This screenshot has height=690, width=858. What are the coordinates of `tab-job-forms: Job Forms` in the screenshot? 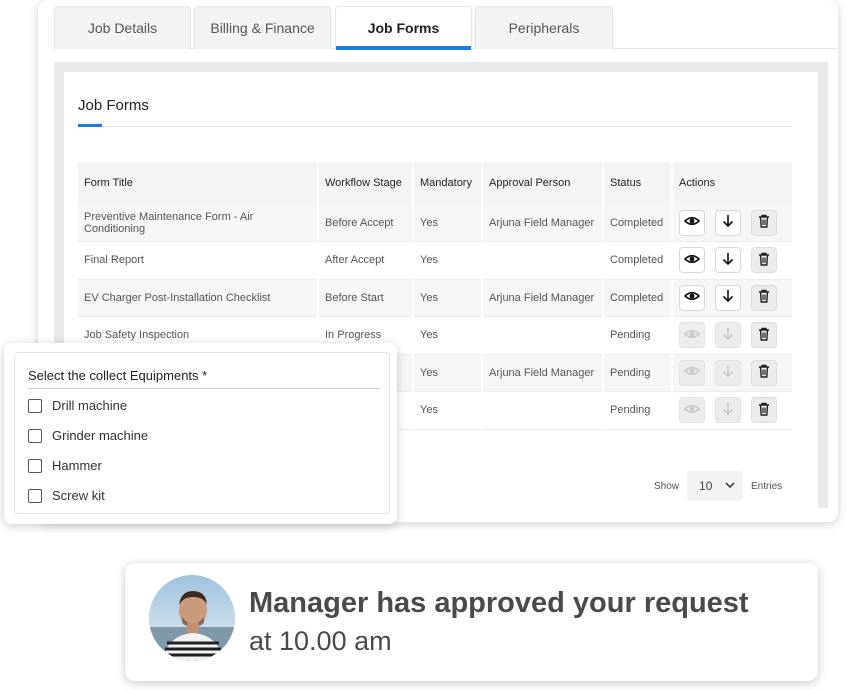 It's located at (403, 28).